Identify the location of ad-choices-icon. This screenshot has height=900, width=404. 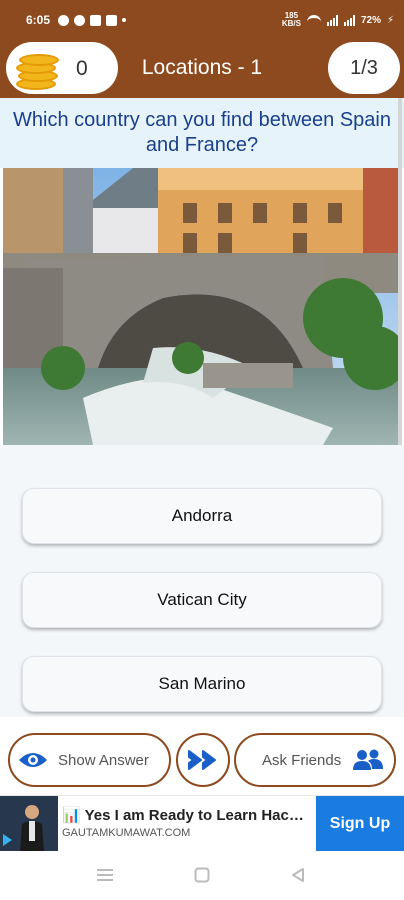
(7, 840).